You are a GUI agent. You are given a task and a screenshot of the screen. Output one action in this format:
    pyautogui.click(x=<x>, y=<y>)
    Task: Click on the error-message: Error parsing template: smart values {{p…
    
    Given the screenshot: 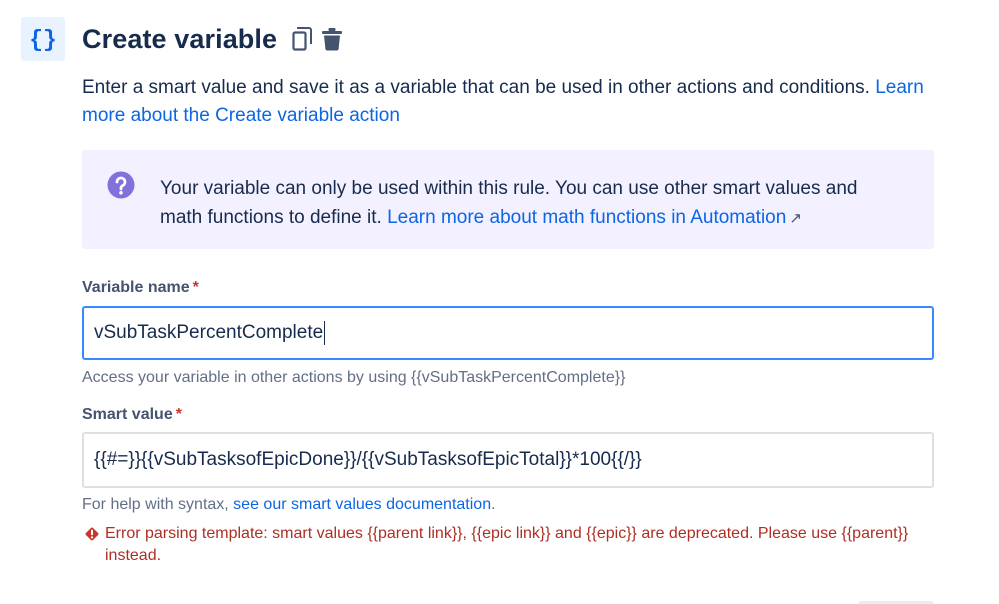 What is the action you would take?
    pyautogui.click(x=514, y=545)
    